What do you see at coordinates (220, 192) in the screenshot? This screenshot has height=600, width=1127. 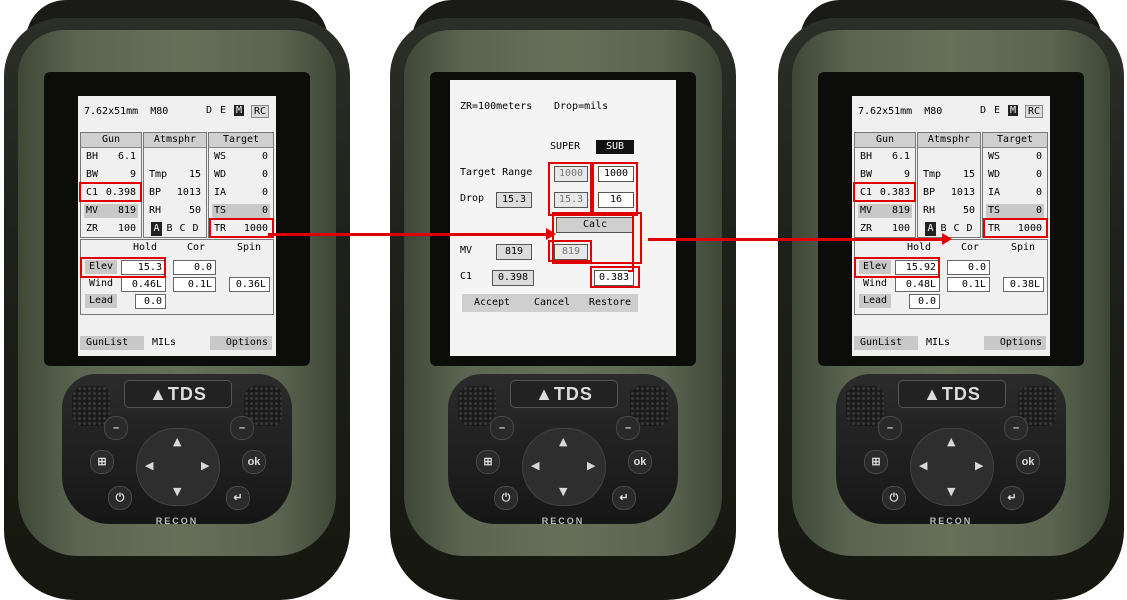 I see `target-param-label: IA` at bounding box center [220, 192].